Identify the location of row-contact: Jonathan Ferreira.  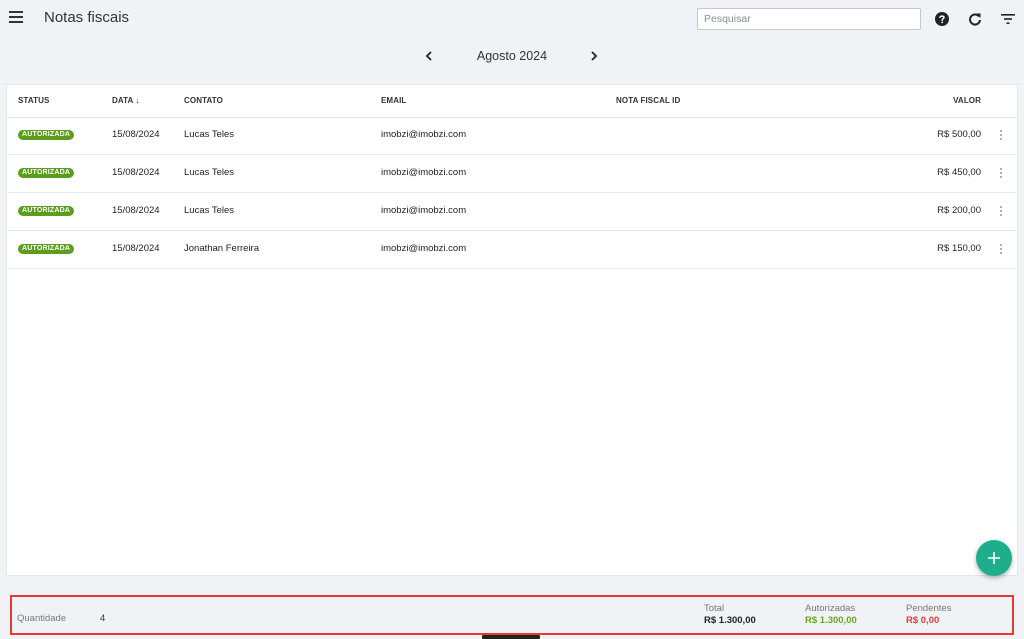
(221, 248).